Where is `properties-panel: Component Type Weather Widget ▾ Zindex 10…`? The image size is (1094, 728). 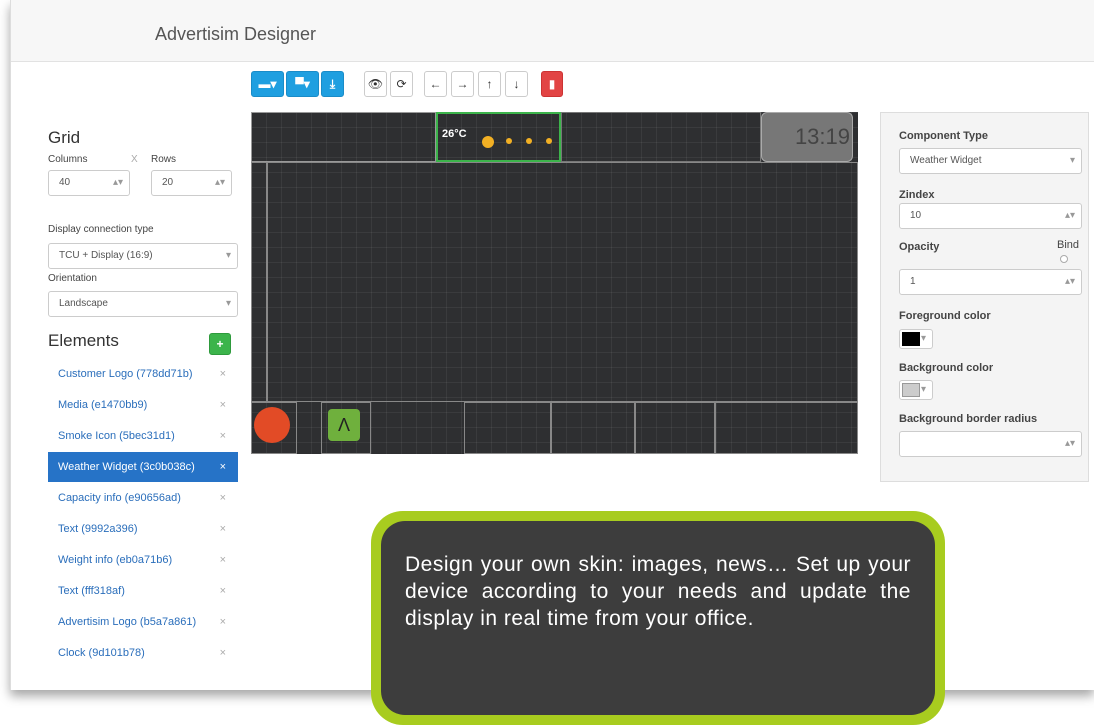
properties-panel: Component Type Weather Widget ▾ Zindex 10… is located at coordinates (984, 297).